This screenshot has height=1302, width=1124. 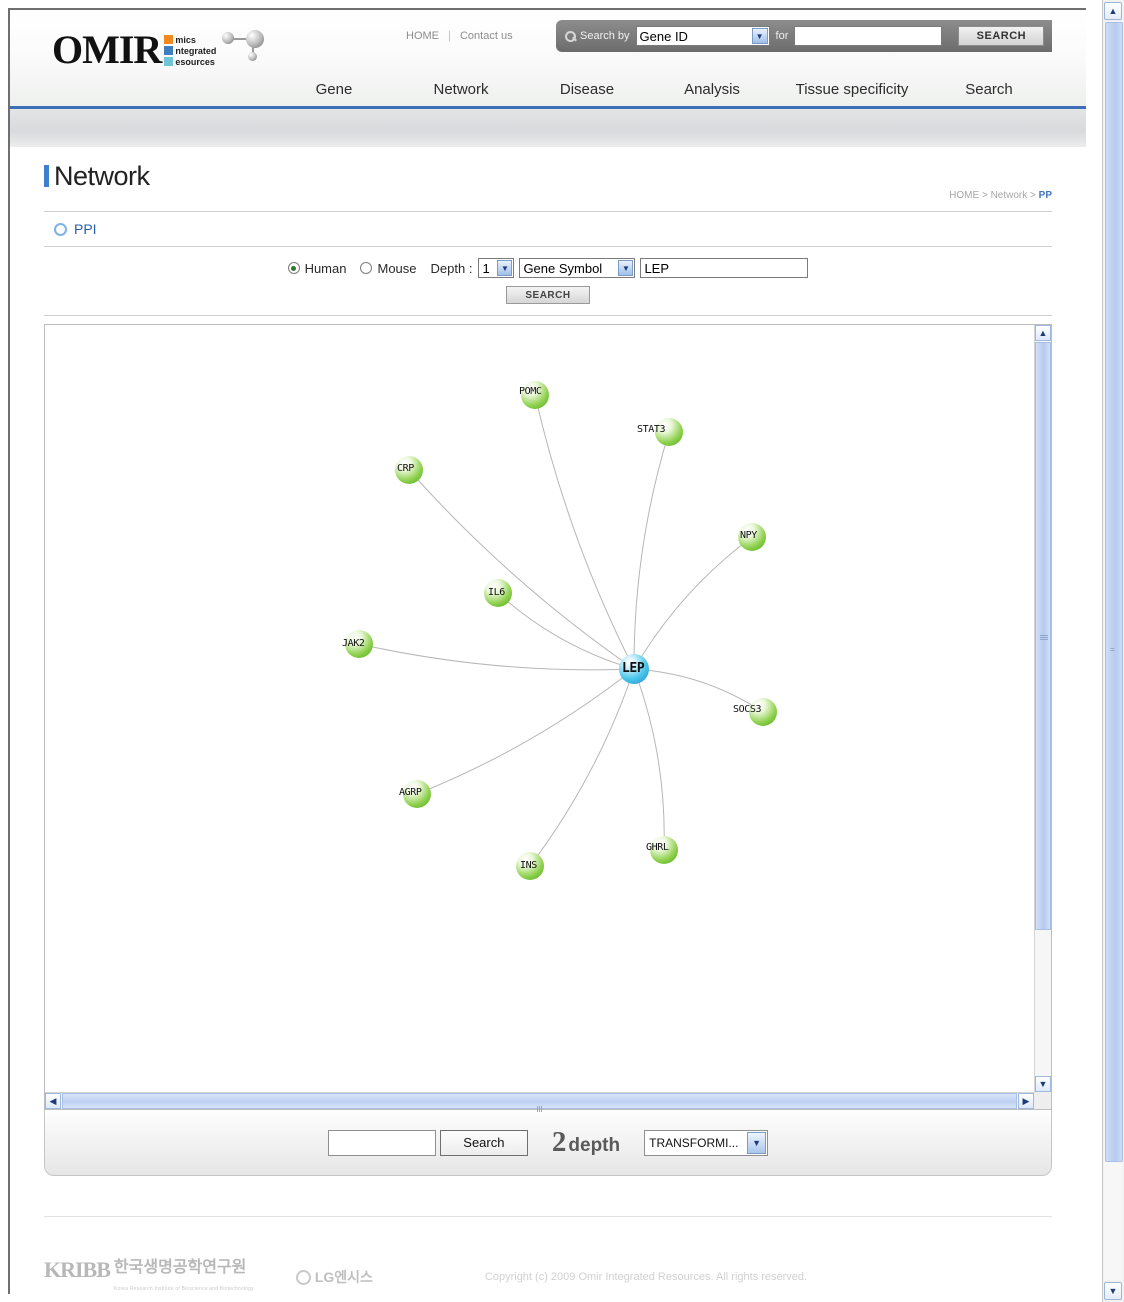 I want to click on node-label: INS, so click(x=528, y=865).